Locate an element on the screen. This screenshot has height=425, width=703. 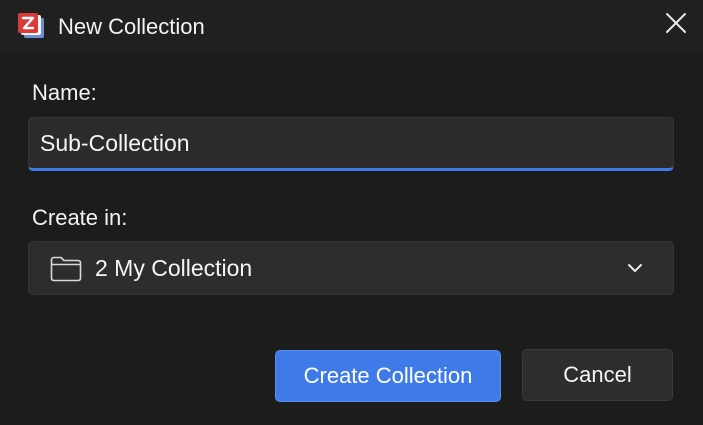
close-icon is located at coordinates (676, 25).